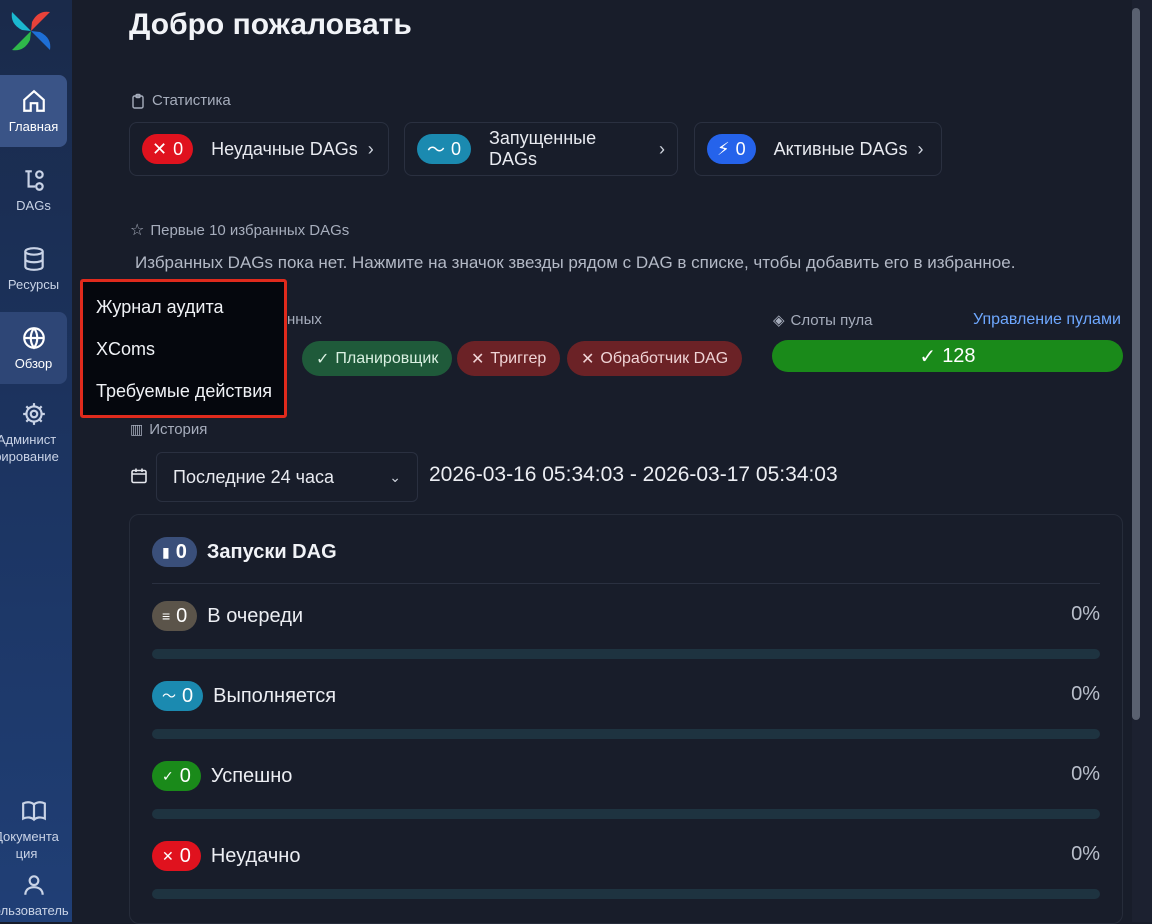  Describe the element at coordinates (270, 24) in the screenshot. I see `page-title: Добро пожаловать` at that location.